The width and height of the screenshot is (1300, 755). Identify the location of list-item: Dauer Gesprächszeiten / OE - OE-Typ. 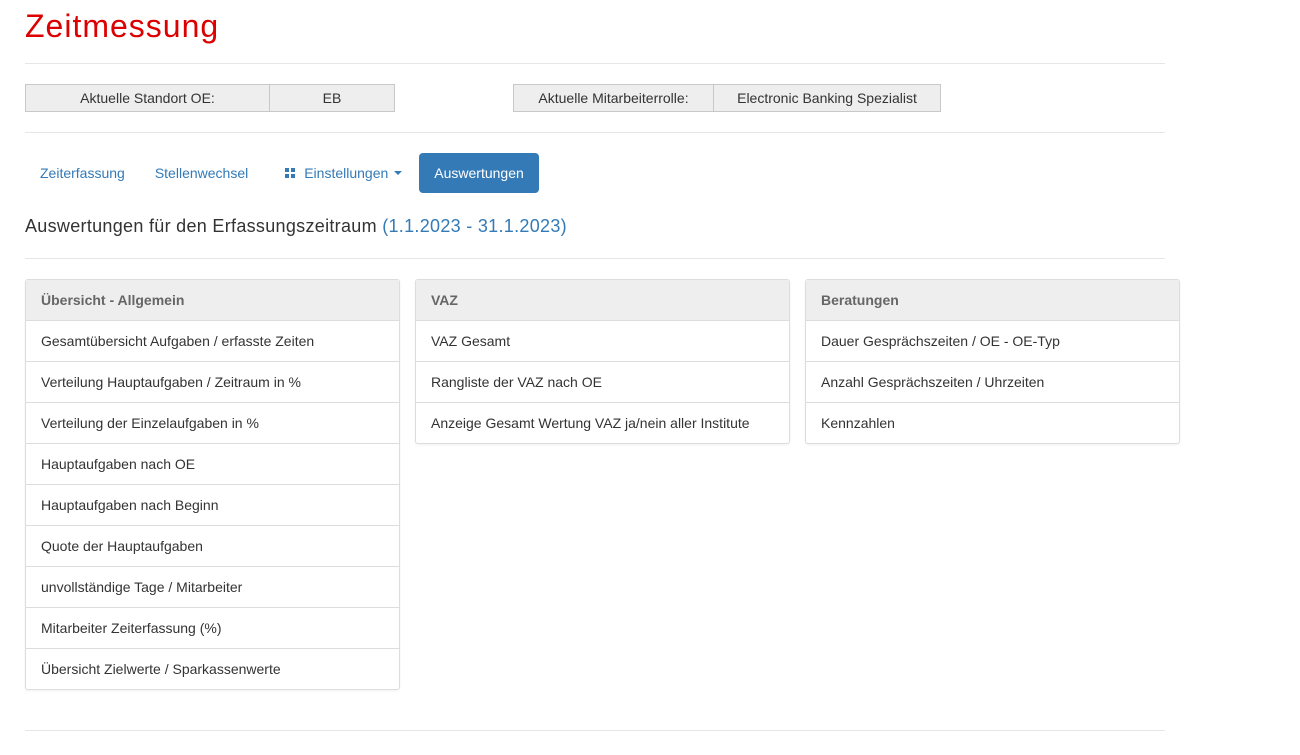
(992, 341).